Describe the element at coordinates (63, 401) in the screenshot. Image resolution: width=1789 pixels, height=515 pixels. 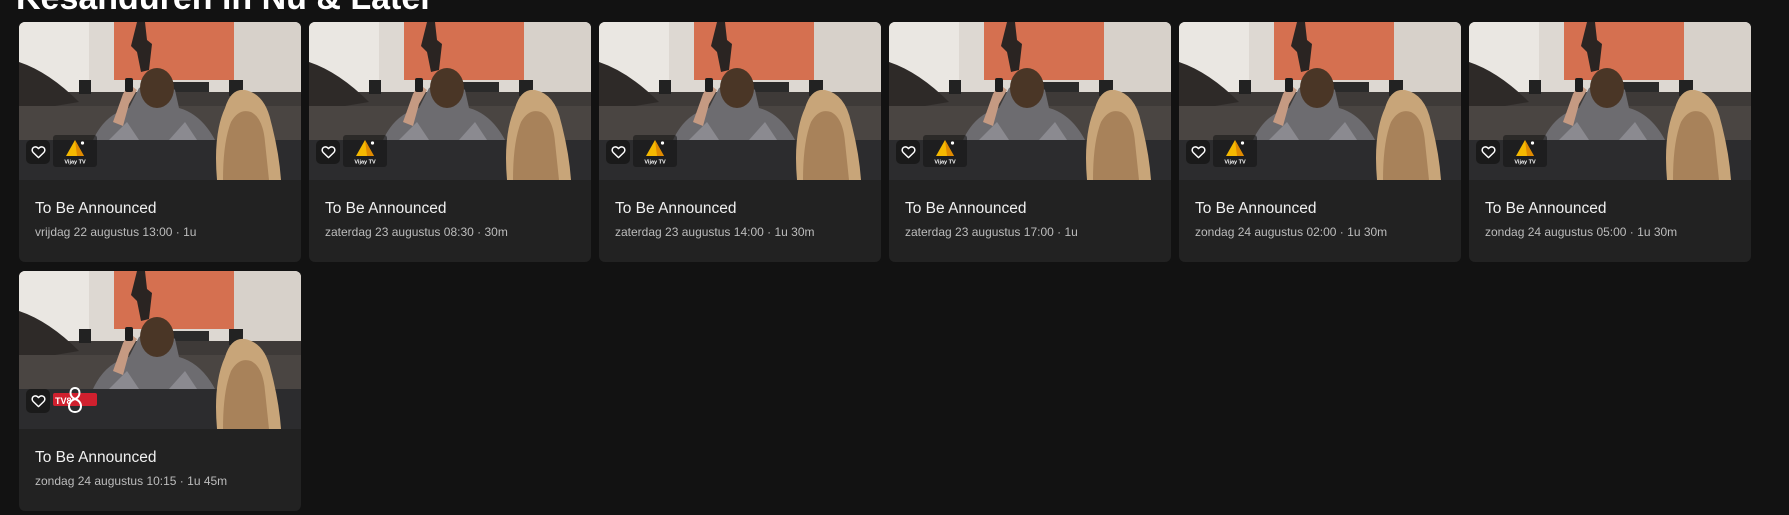
I see `tv8-wordmark: TV8` at that location.